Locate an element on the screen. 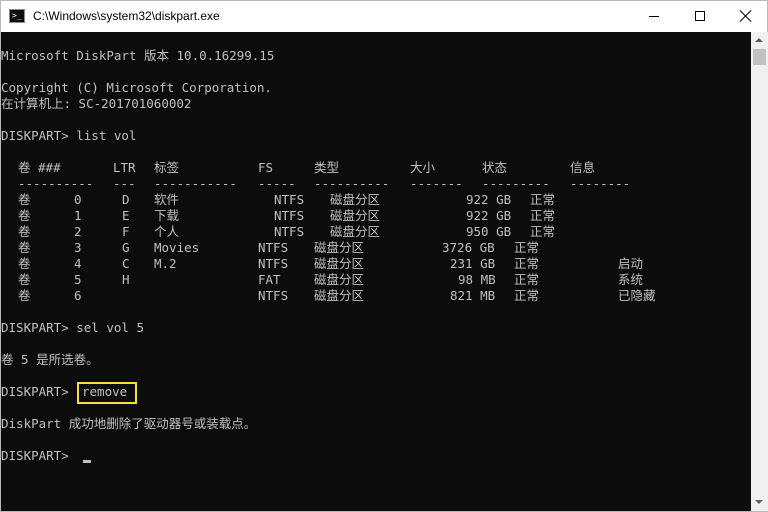  scroll-up-button is located at coordinates (759, 40).